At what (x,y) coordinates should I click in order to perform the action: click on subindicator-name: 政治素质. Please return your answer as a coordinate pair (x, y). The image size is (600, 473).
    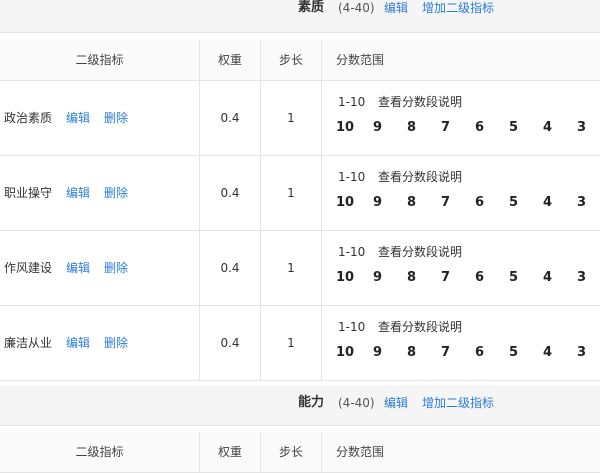
    Looking at the image, I should click on (28, 118).